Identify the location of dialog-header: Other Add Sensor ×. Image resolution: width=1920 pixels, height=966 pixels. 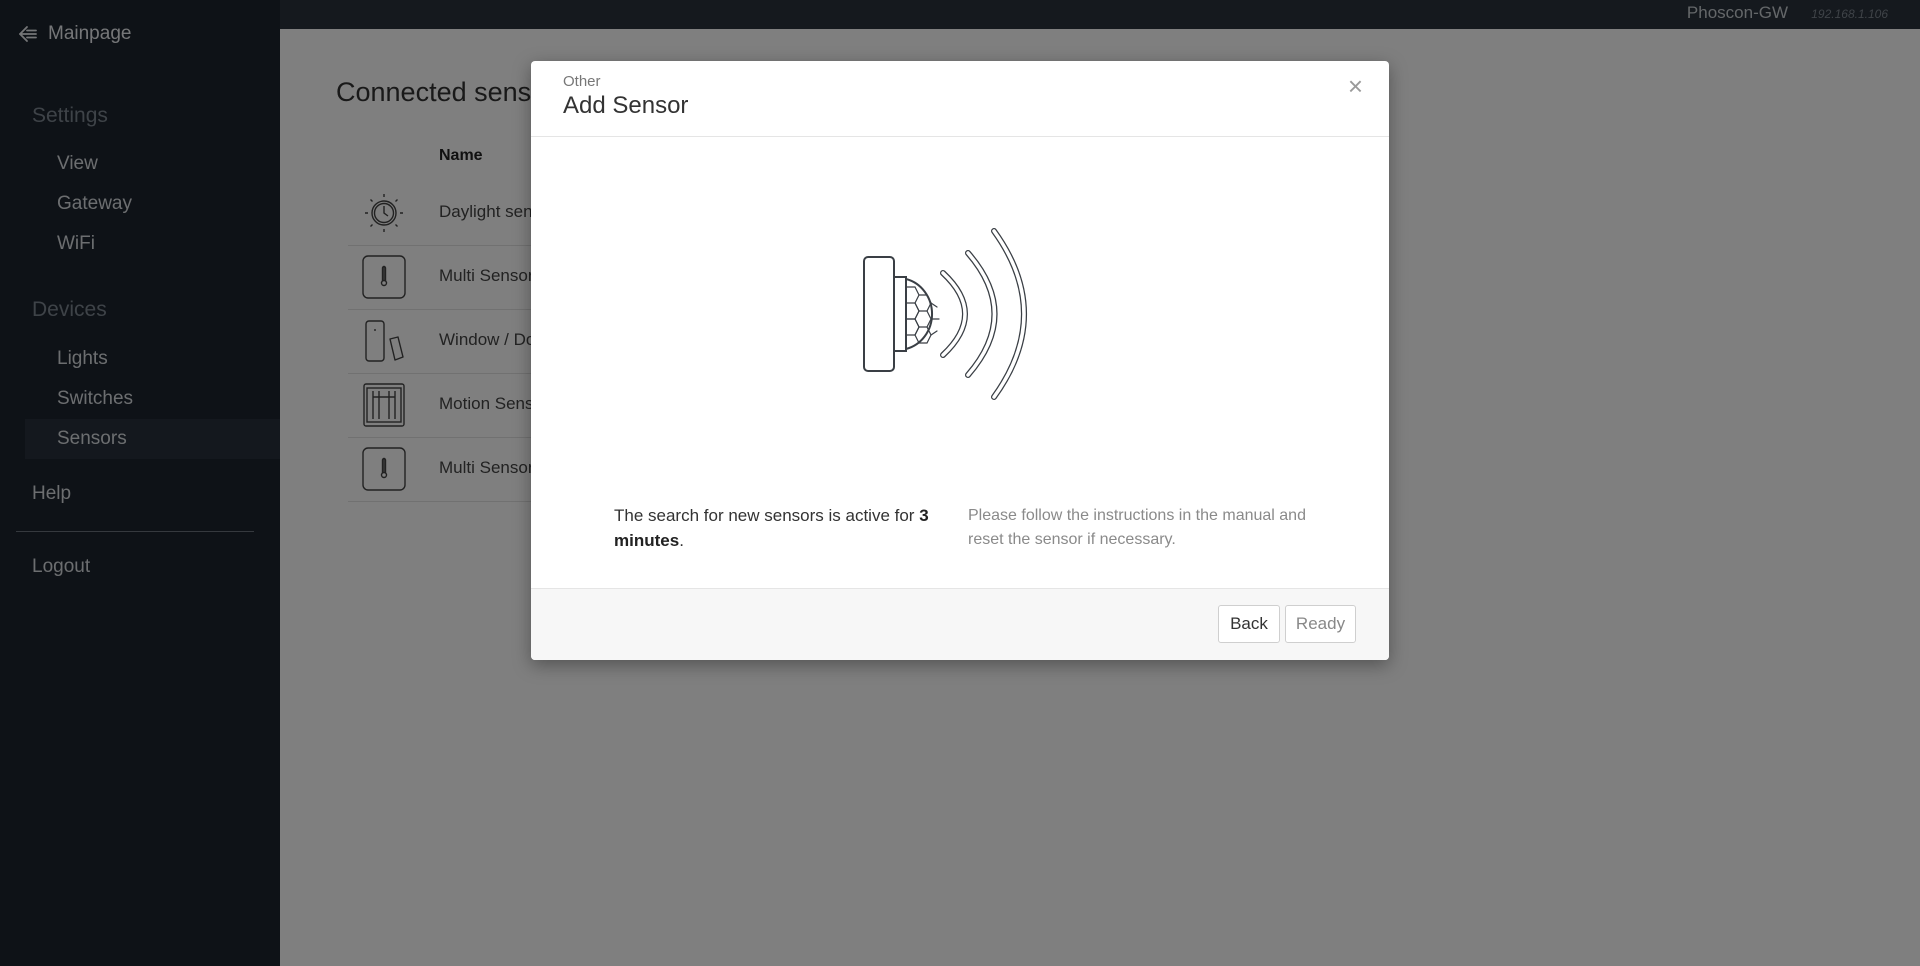
(960, 99).